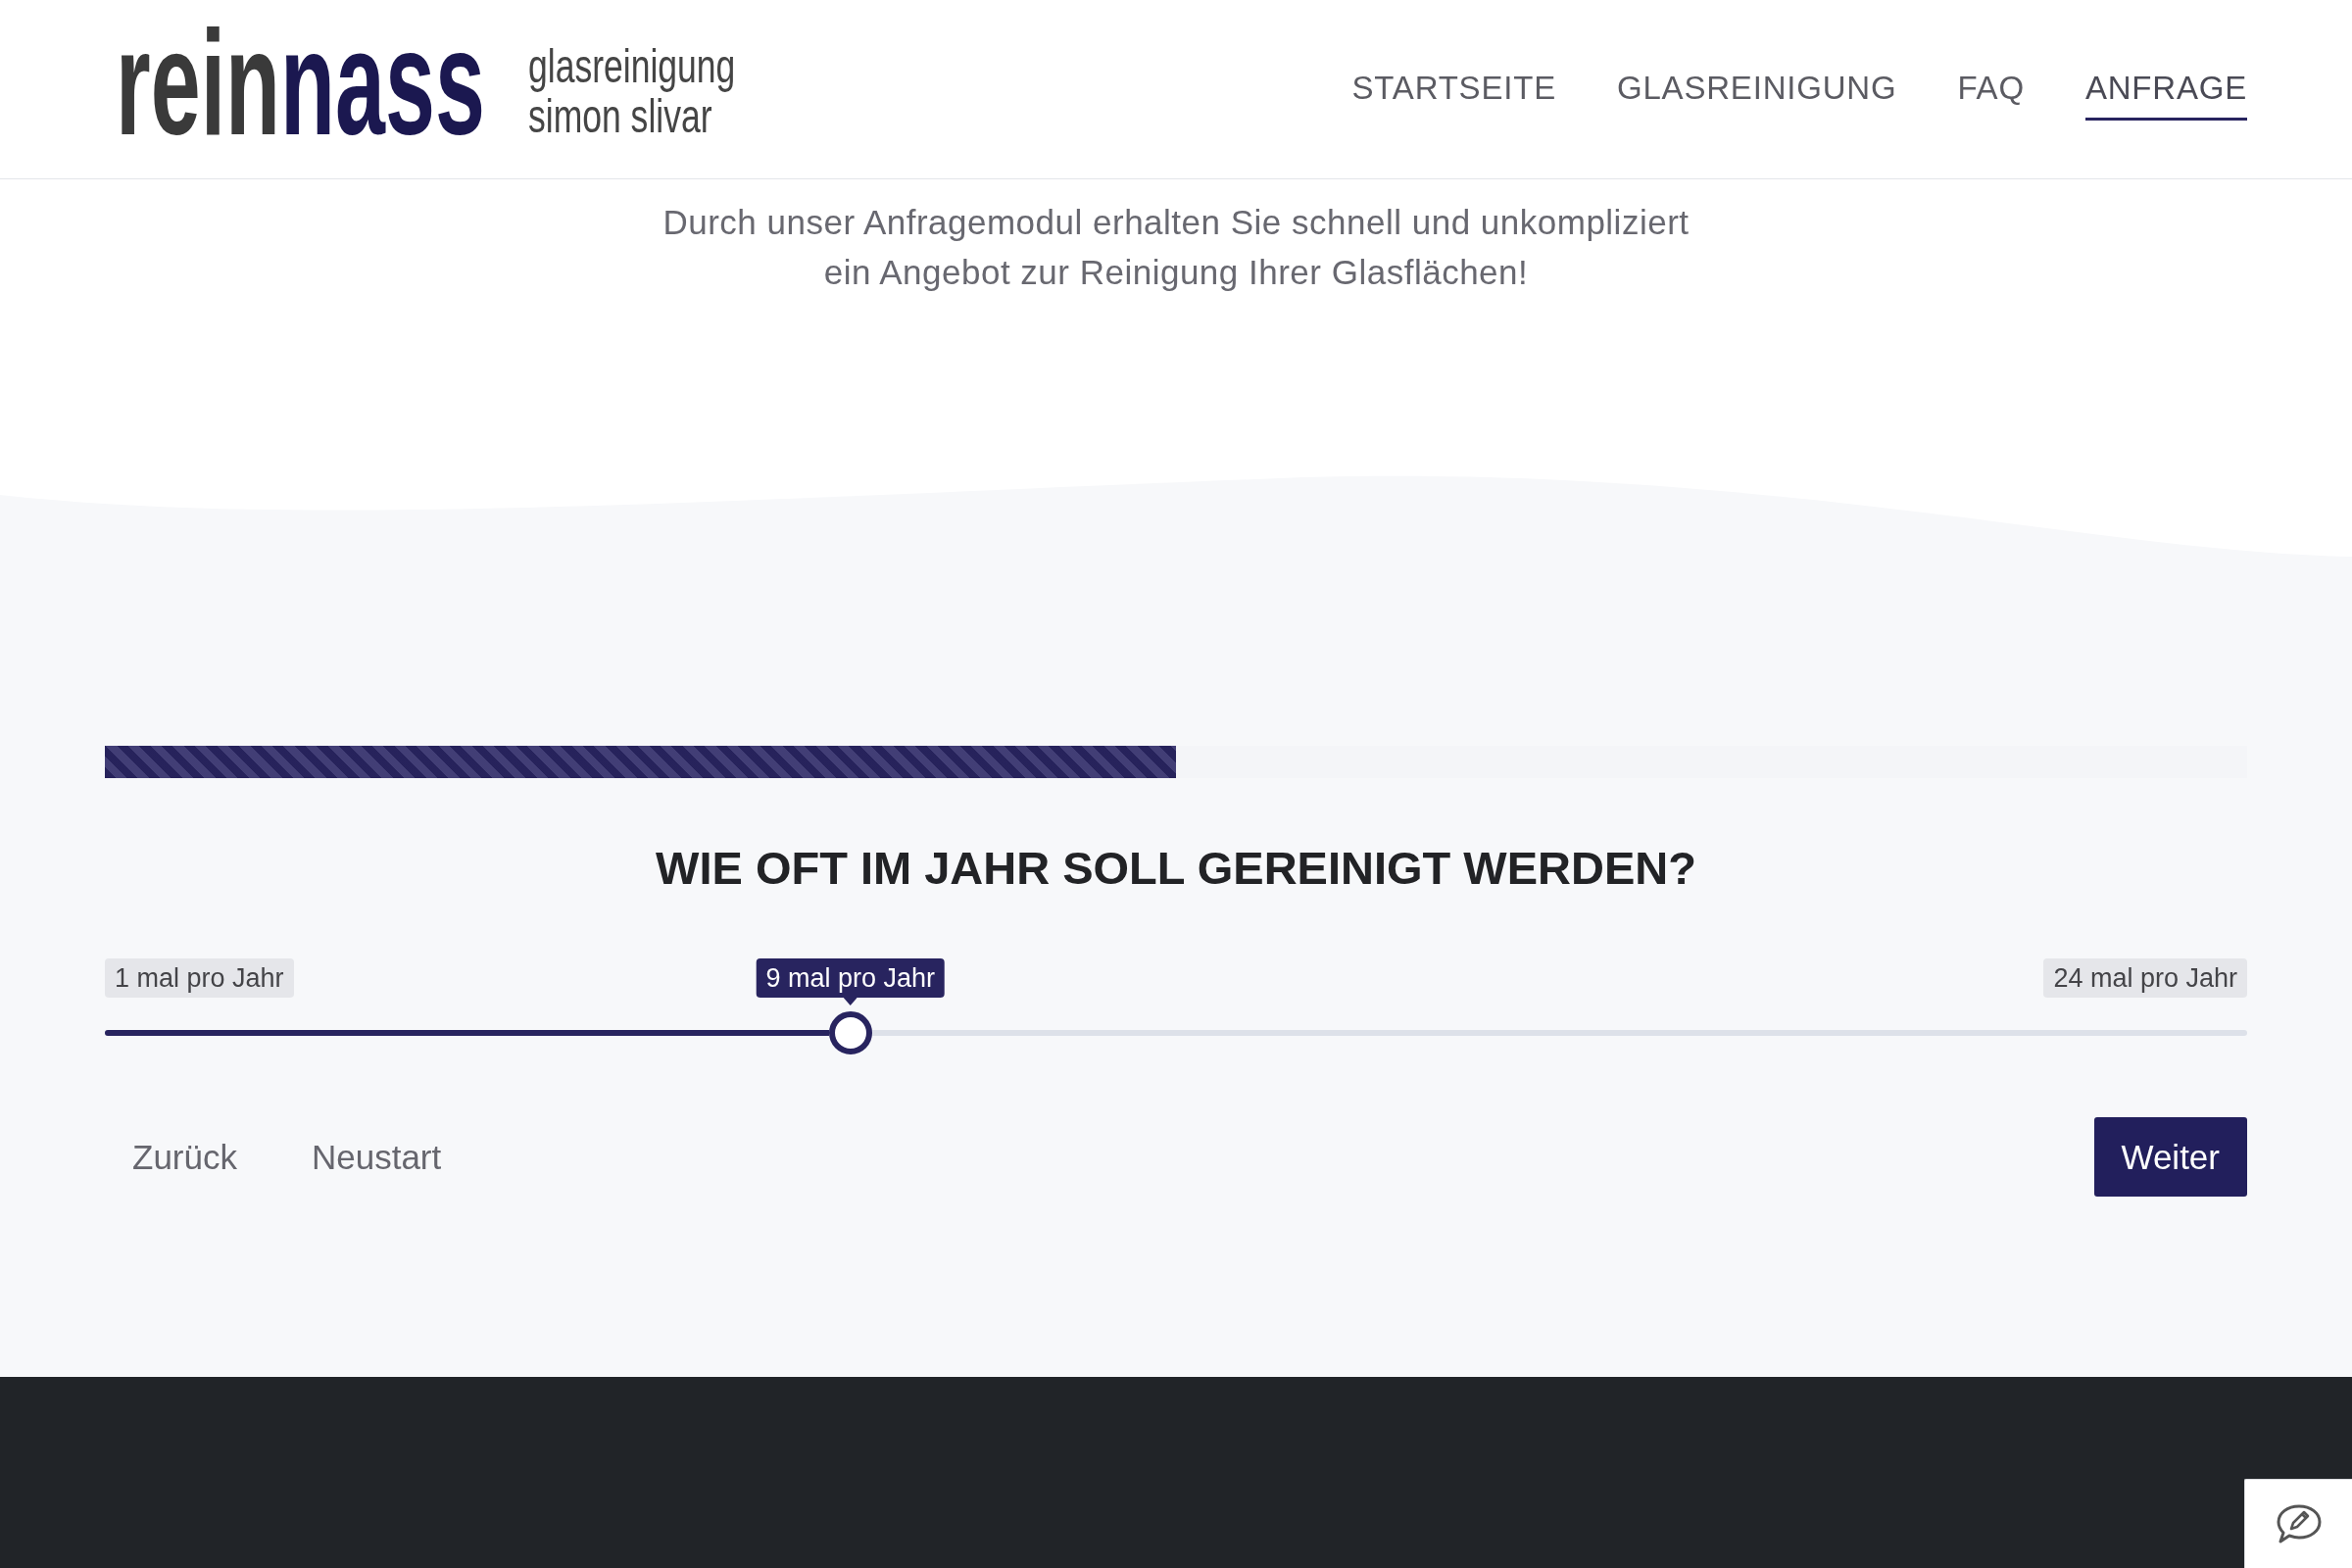 The height and width of the screenshot is (1568, 2352). Describe the element at coordinates (199, 978) in the screenshot. I see `min-label: 1 mal pro Jahr` at that location.